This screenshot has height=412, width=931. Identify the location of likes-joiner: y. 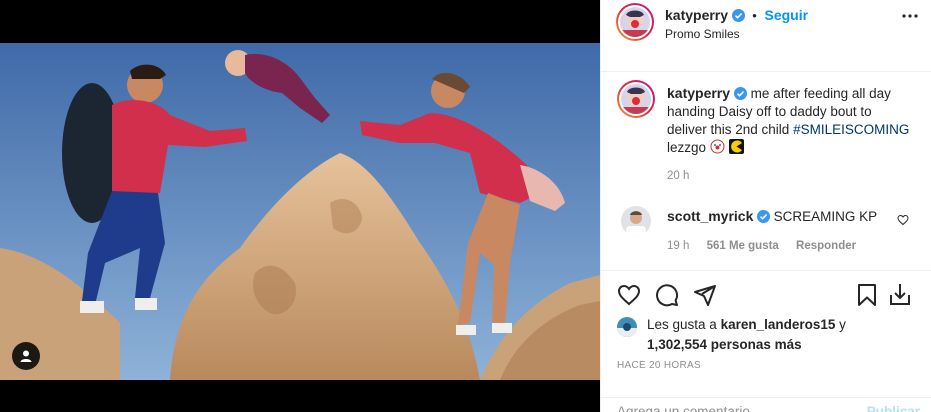
(842, 324).